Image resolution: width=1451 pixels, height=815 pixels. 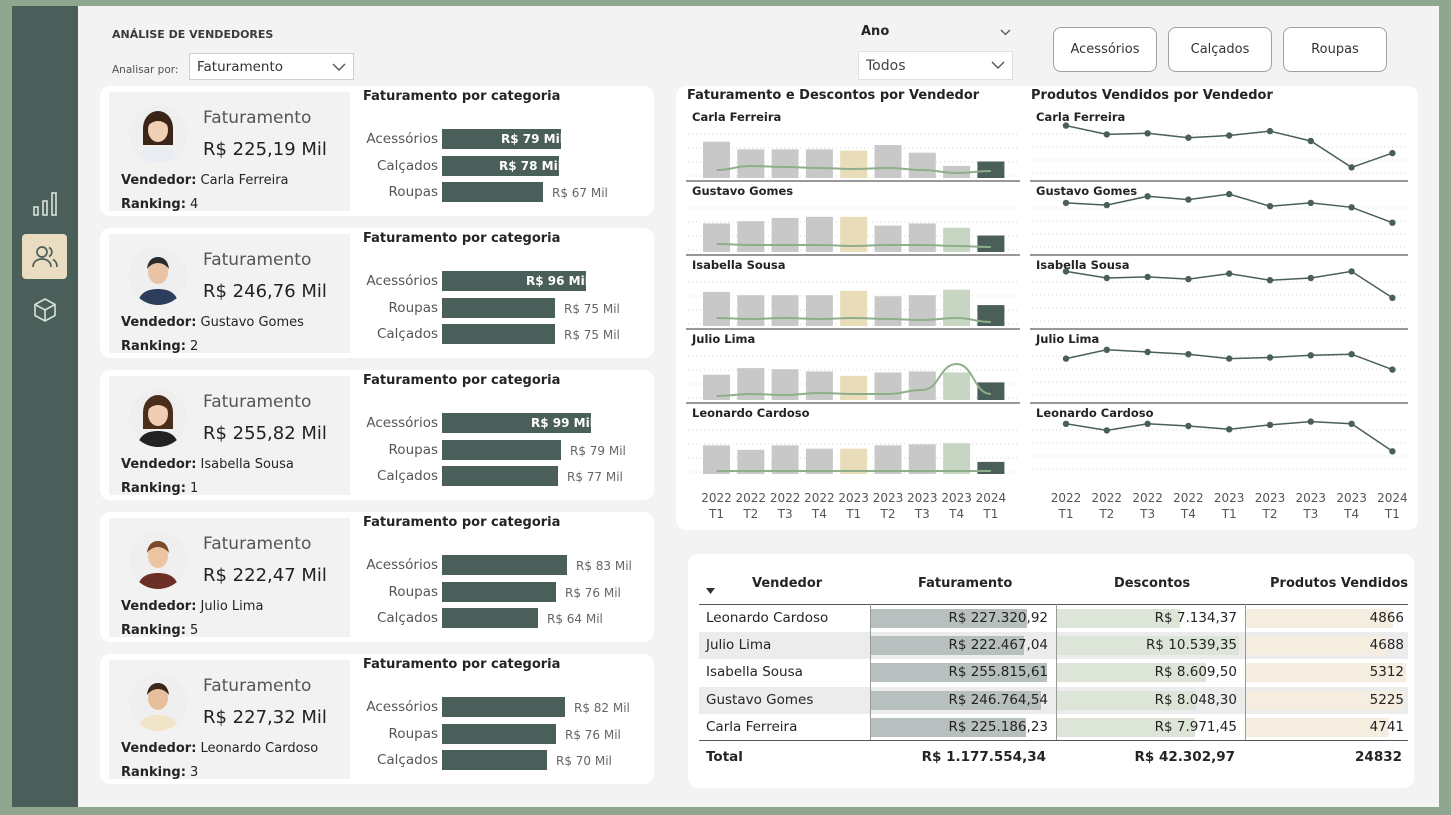 I want to click on category-button-calcados: Calçados, so click(x=1220, y=49).